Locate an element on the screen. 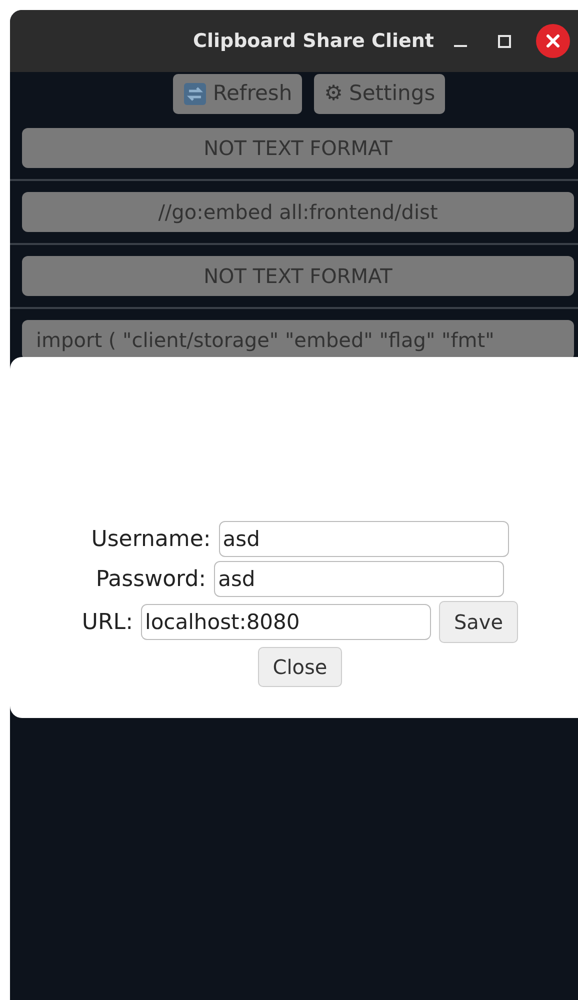  field-label: Username: is located at coordinates (151, 540).